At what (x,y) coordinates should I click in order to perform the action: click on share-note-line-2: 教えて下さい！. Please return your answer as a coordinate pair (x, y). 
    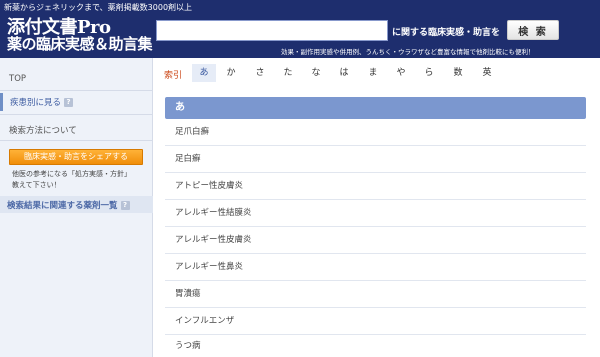
    Looking at the image, I should click on (36, 185).